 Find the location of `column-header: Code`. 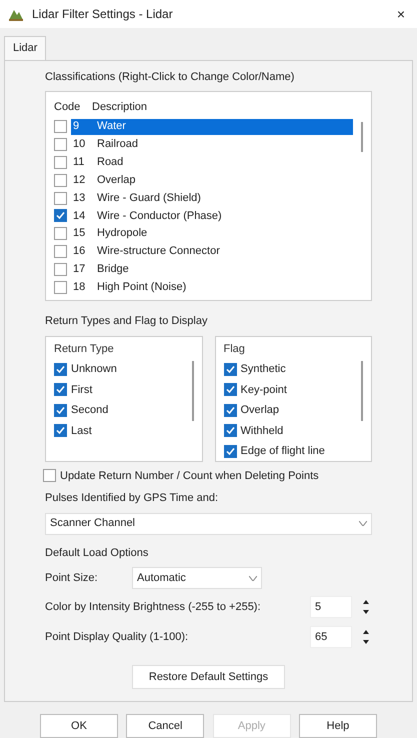

column-header: Code is located at coordinates (68, 107).